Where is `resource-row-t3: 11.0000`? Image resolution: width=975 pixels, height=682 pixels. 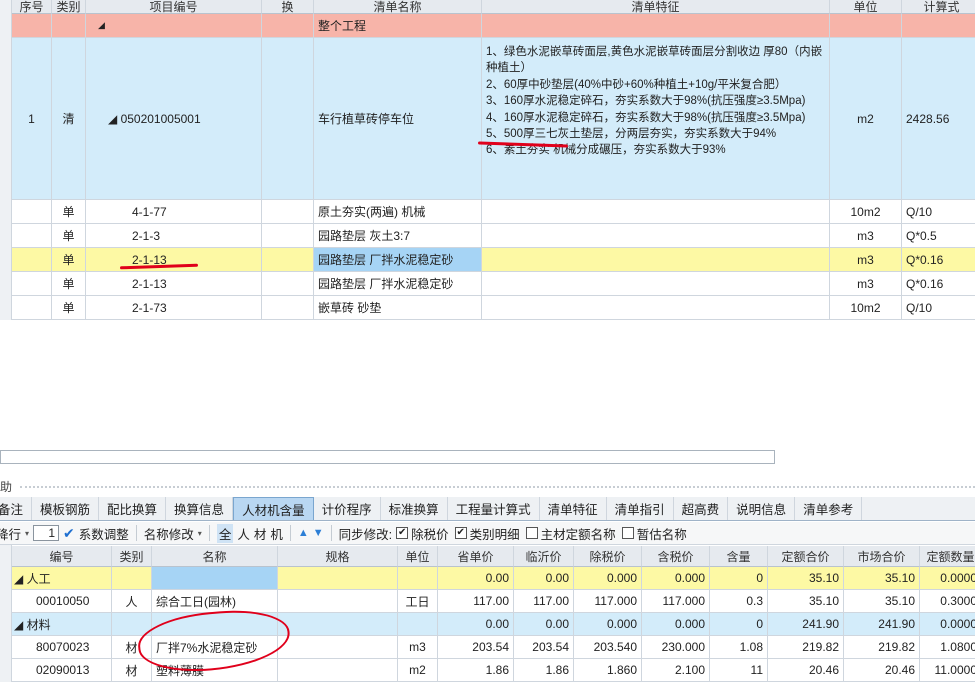
resource-row-t3: 11.0000 is located at coordinates (947, 670).